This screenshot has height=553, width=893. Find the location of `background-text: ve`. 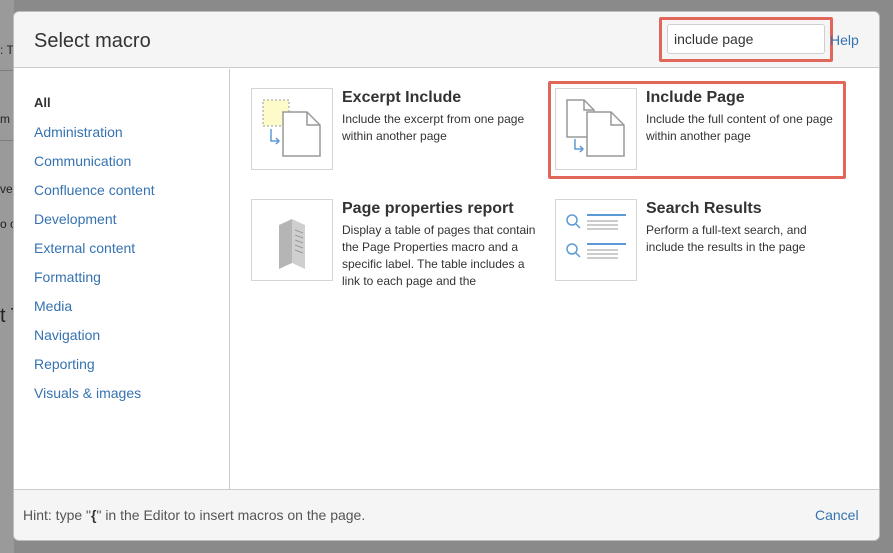

background-text: ve is located at coordinates (6, 189).